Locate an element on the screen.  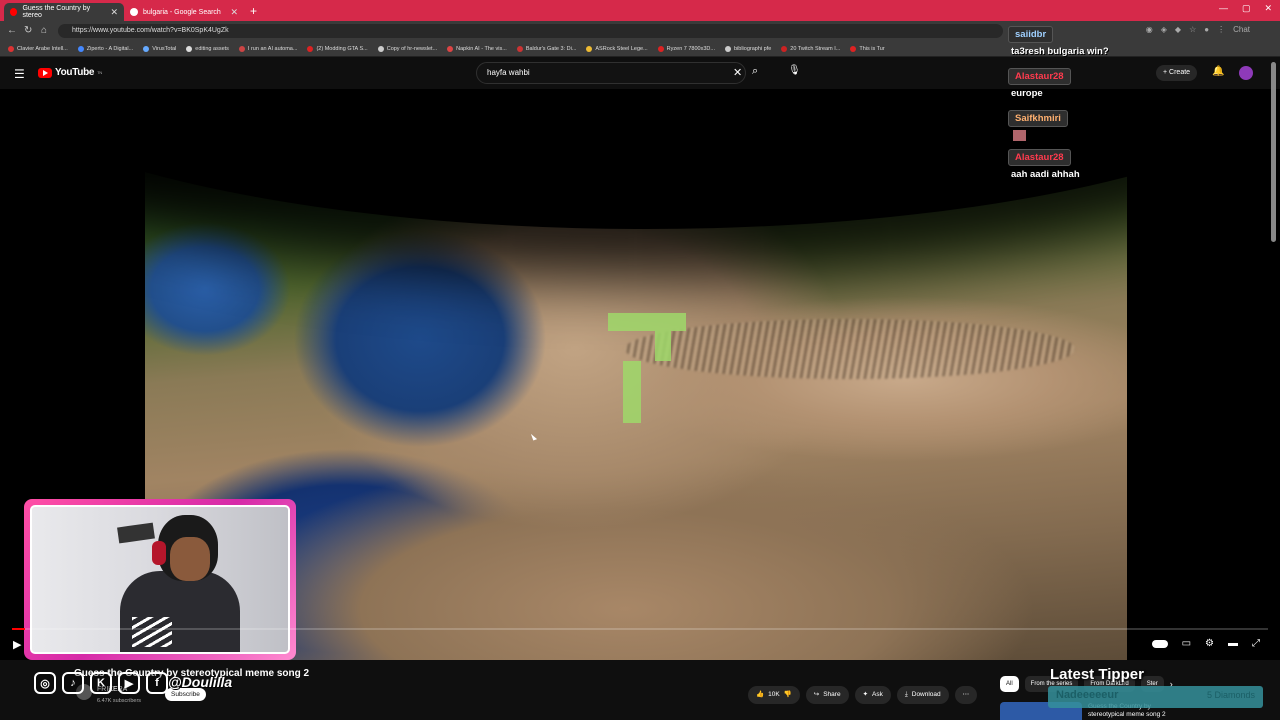
search-input: hayfa wahbi is located at coordinates (611, 73).